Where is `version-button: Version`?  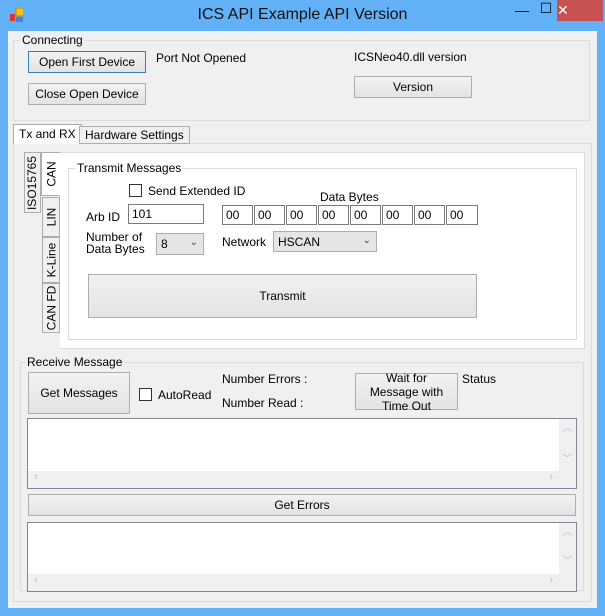 version-button: Version is located at coordinates (413, 87).